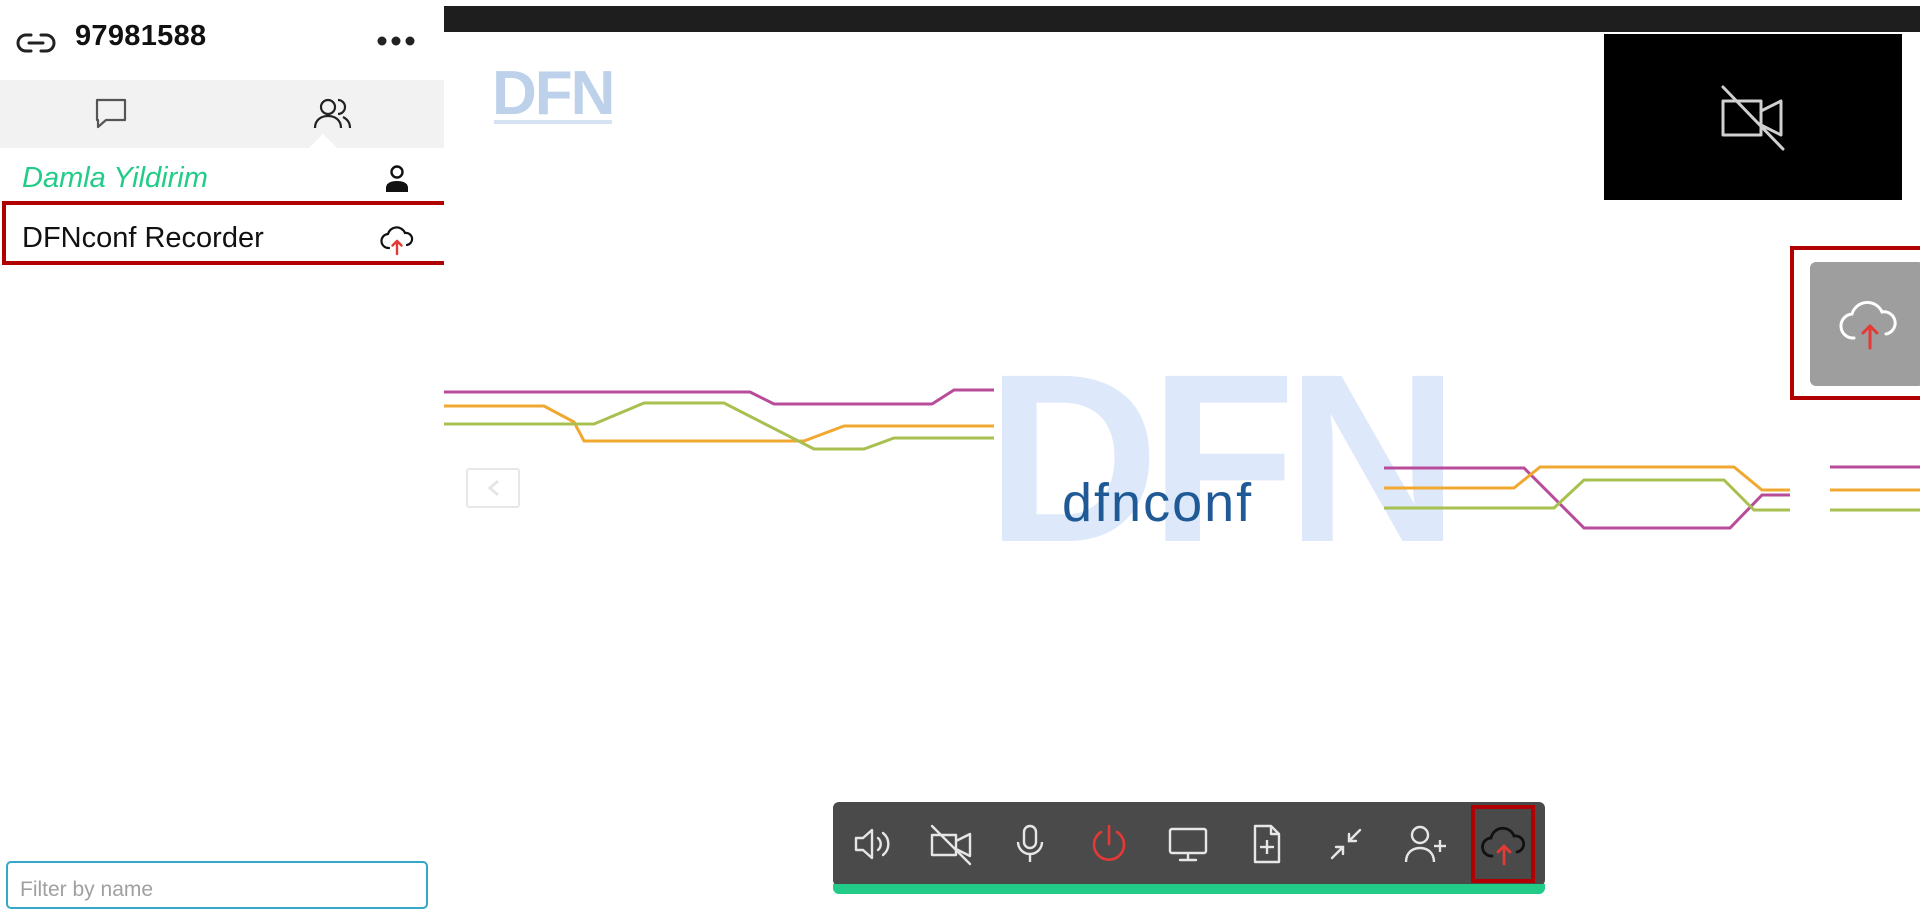 This screenshot has width=1920, height=909. Describe the element at coordinates (1158, 503) in the screenshot. I see `dfnconf-wordmark: dfnconf` at that location.